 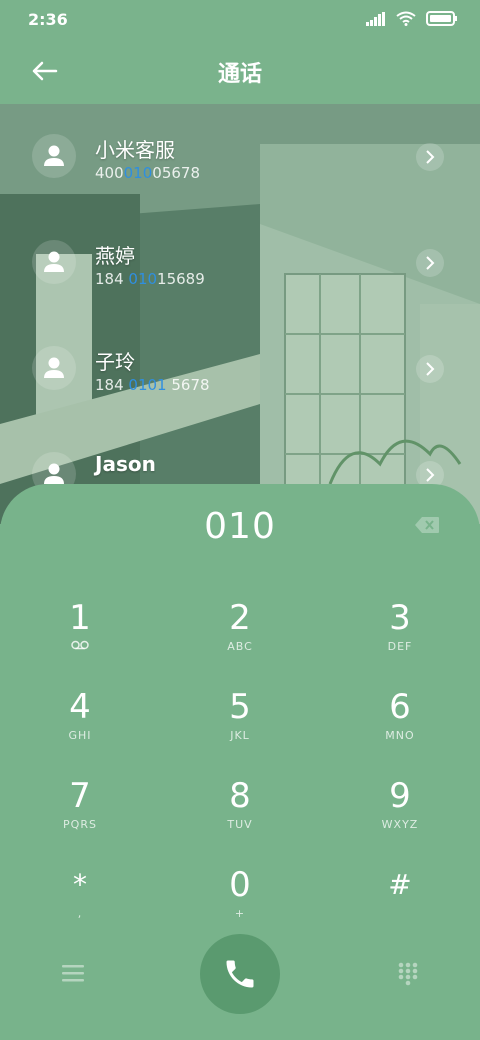 I want to click on key-digit: #, so click(x=400, y=884).